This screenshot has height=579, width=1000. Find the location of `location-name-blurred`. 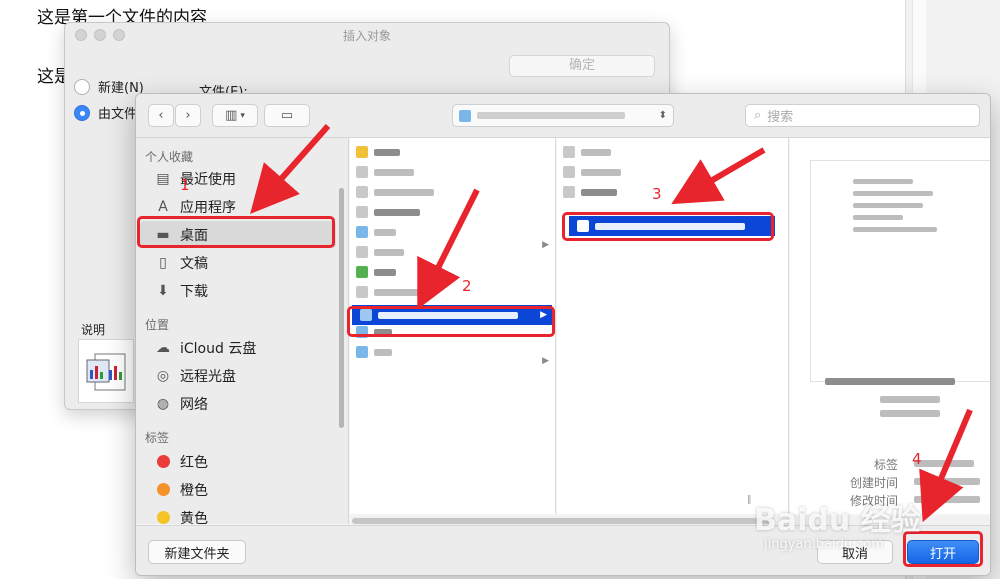

location-name-blurred is located at coordinates (551, 115).